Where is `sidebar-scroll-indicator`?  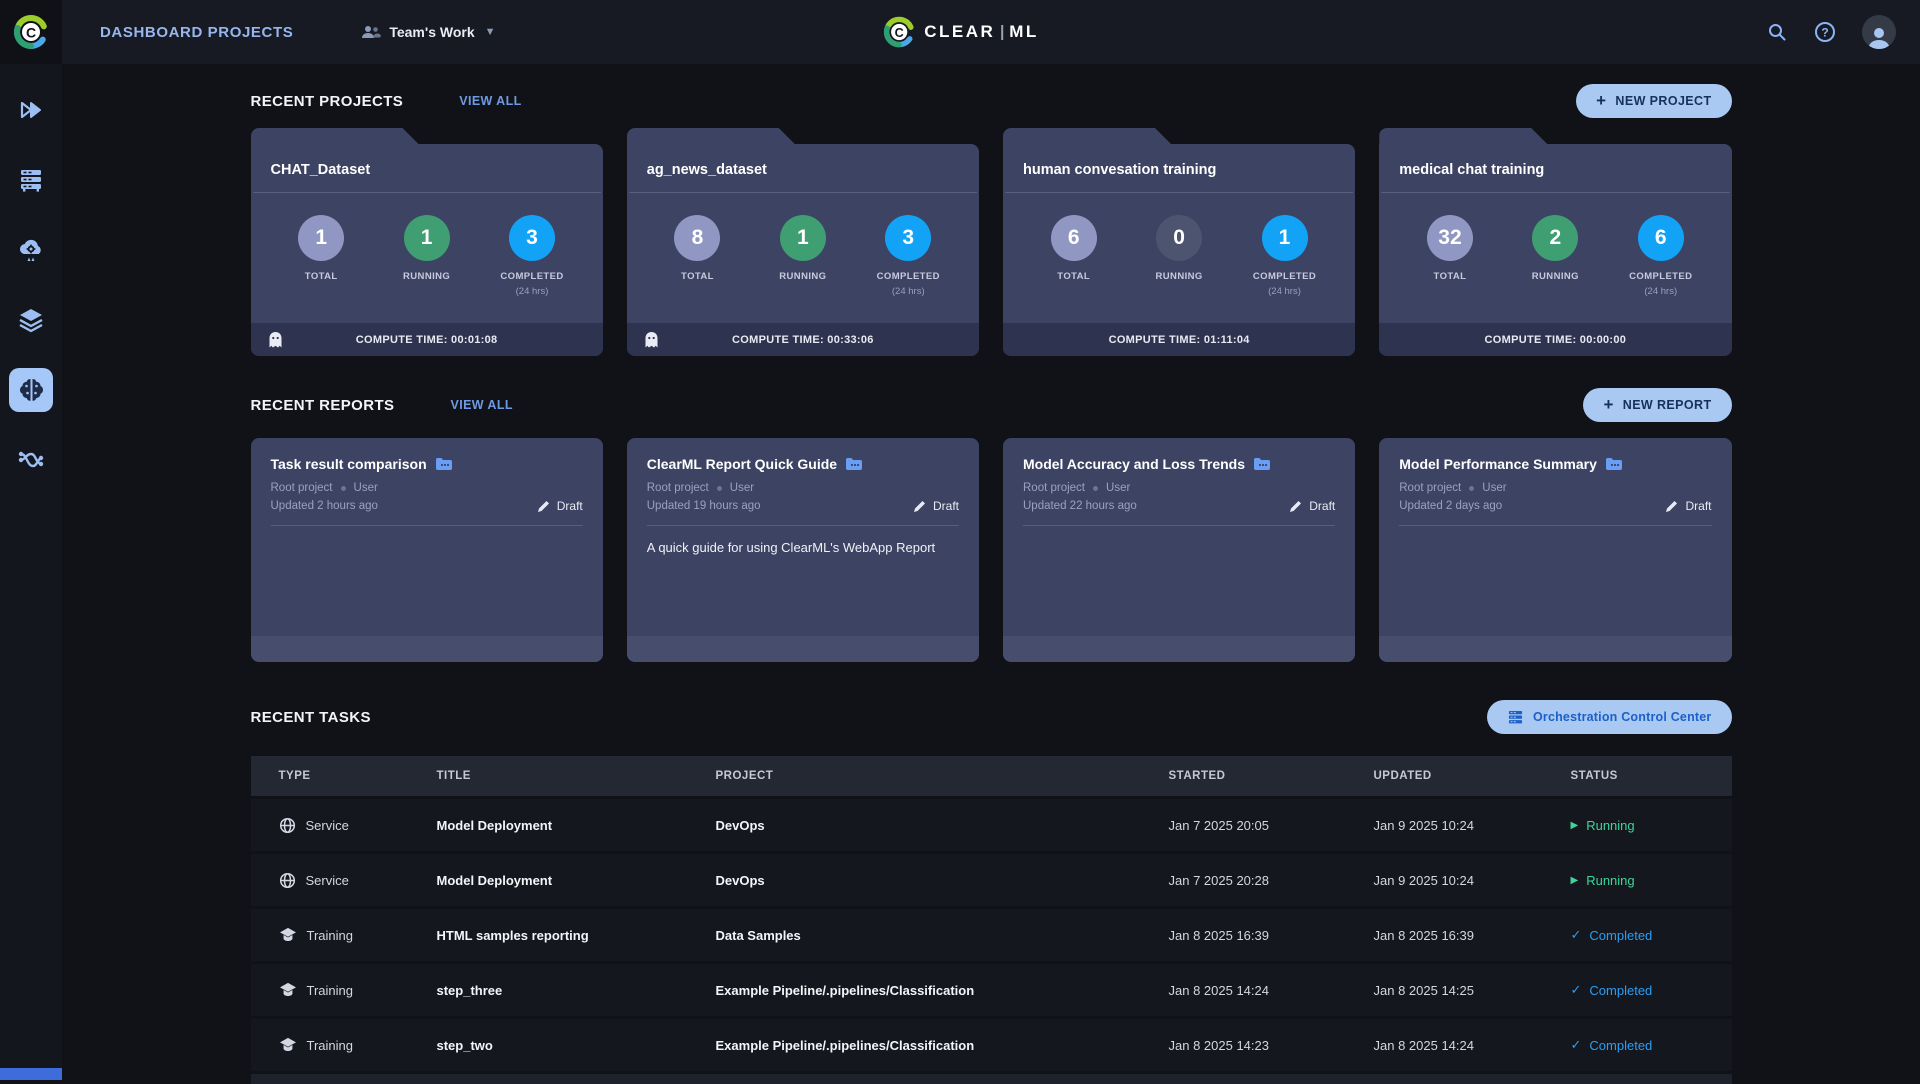 sidebar-scroll-indicator is located at coordinates (31, 1074).